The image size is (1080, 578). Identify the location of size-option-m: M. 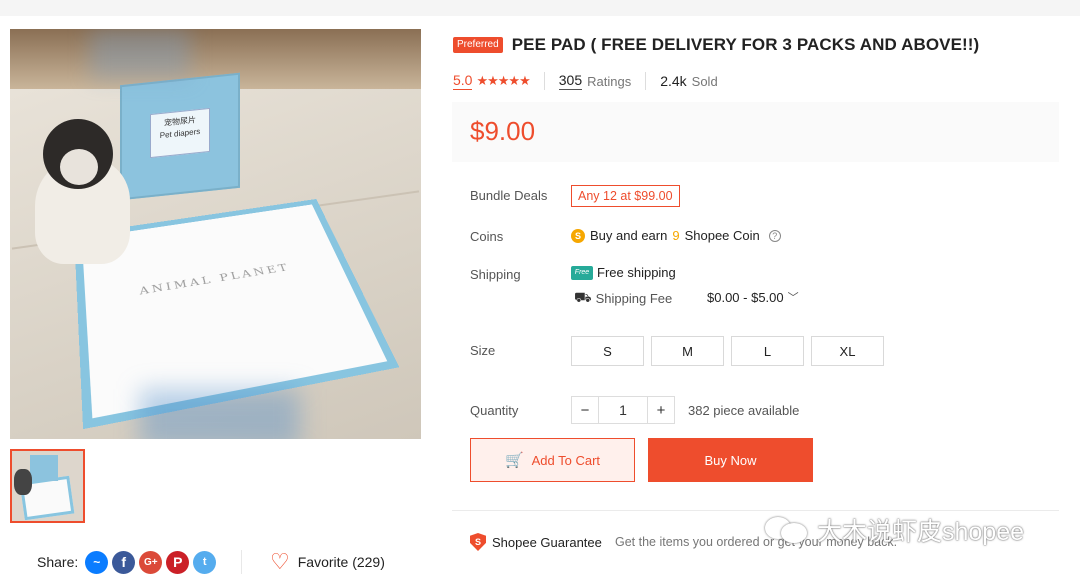
(687, 351).